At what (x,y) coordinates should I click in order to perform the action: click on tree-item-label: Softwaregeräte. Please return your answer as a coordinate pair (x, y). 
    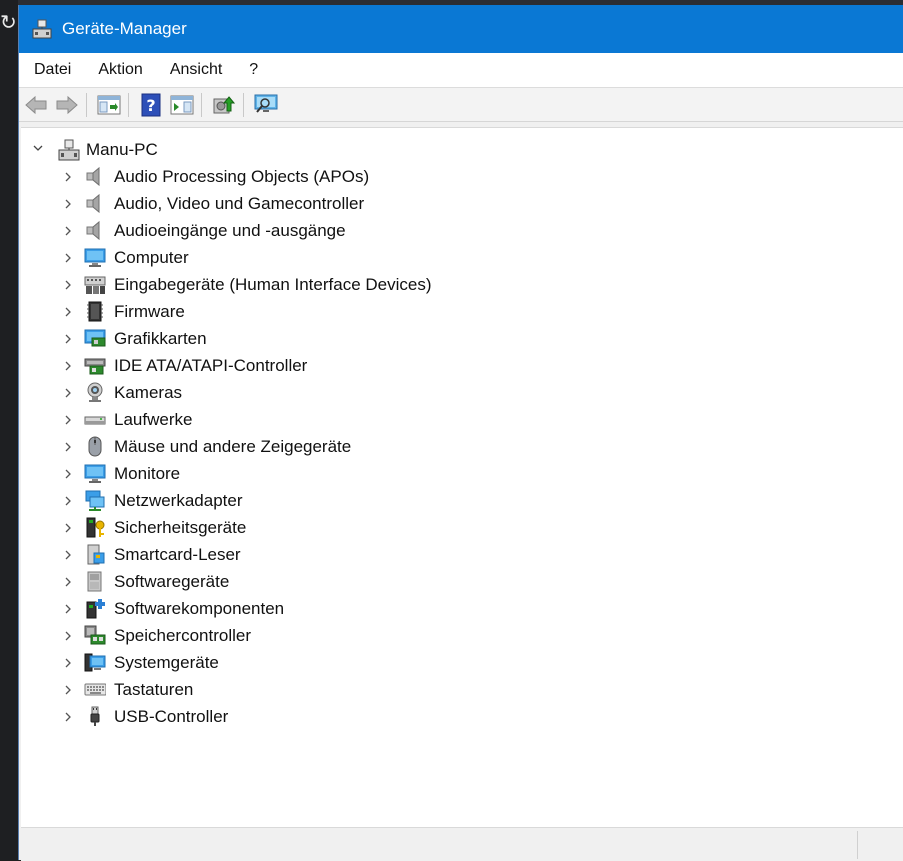
    Looking at the image, I should click on (172, 581).